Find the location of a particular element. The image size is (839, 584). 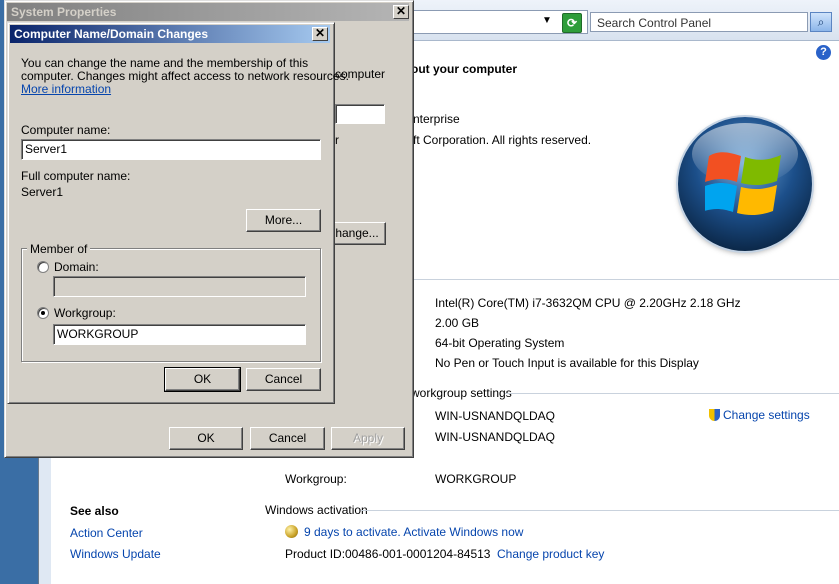

shield-icon is located at coordinates (714, 415).